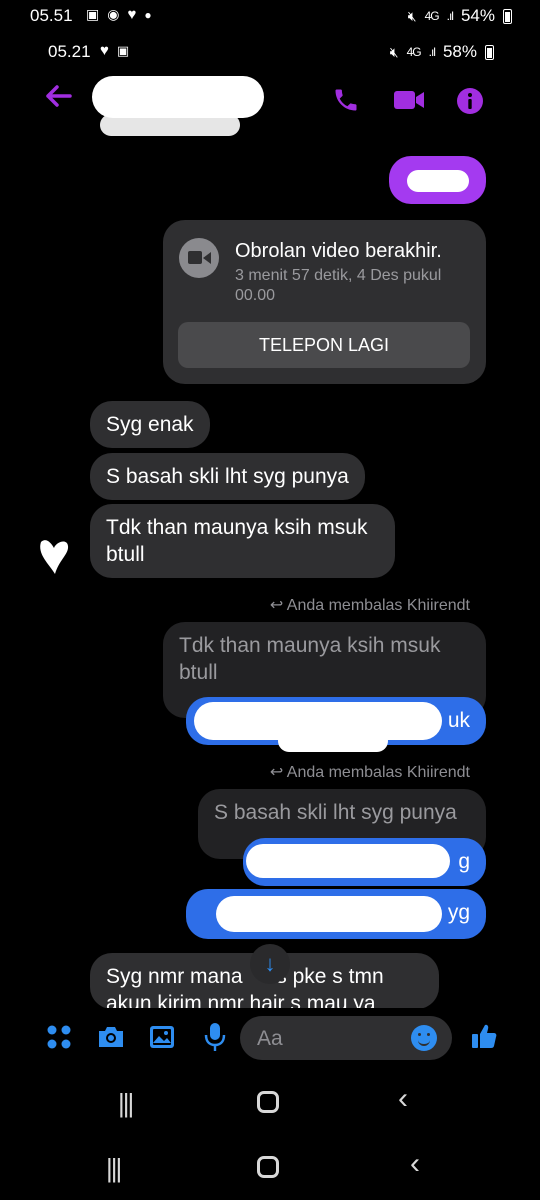 Image resolution: width=540 pixels, height=1200 pixels. What do you see at coordinates (113, 14) in the screenshot?
I see `messenger-notification-icon: ◉` at bounding box center [113, 14].